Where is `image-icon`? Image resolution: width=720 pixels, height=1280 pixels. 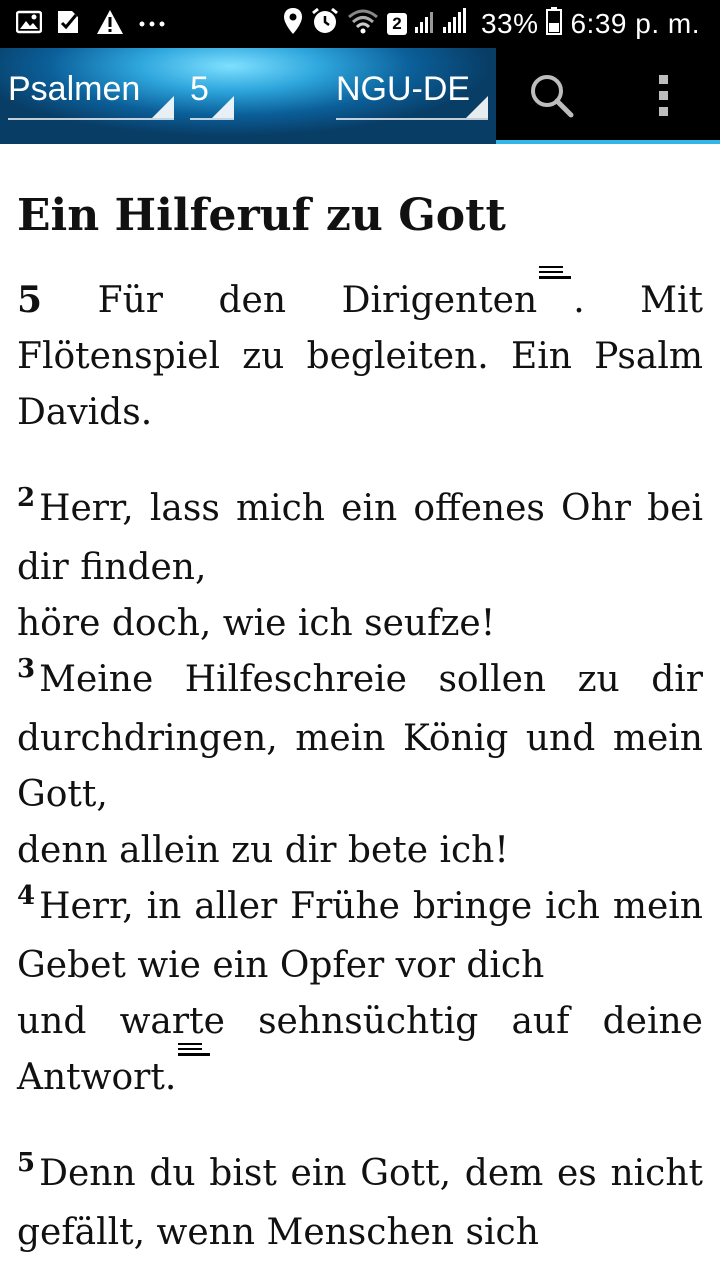 image-icon is located at coordinates (29, 24).